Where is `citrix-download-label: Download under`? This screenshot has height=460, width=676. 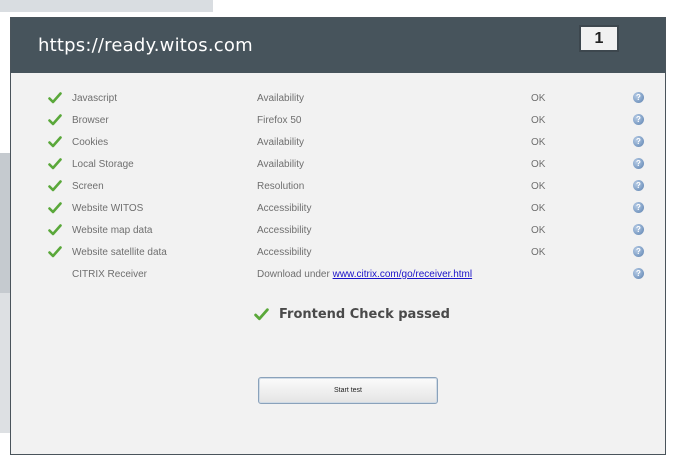
citrix-download-label: Download under is located at coordinates (293, 274).